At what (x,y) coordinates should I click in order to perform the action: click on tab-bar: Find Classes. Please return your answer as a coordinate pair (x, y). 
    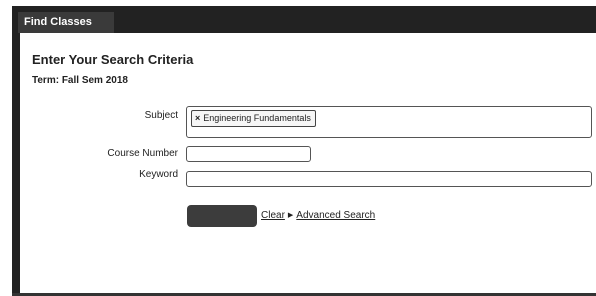
    Looking at the image, I should click on (304, 19).